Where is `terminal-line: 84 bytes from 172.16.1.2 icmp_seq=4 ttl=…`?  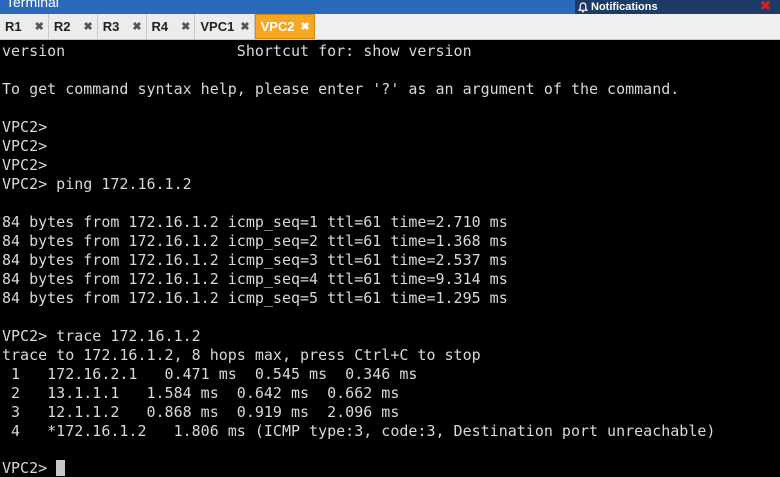
terminal-line: 84 bytes from 172.16.1.2 icmp_seq=4 ttl=… is located at coordinates (255, 279).